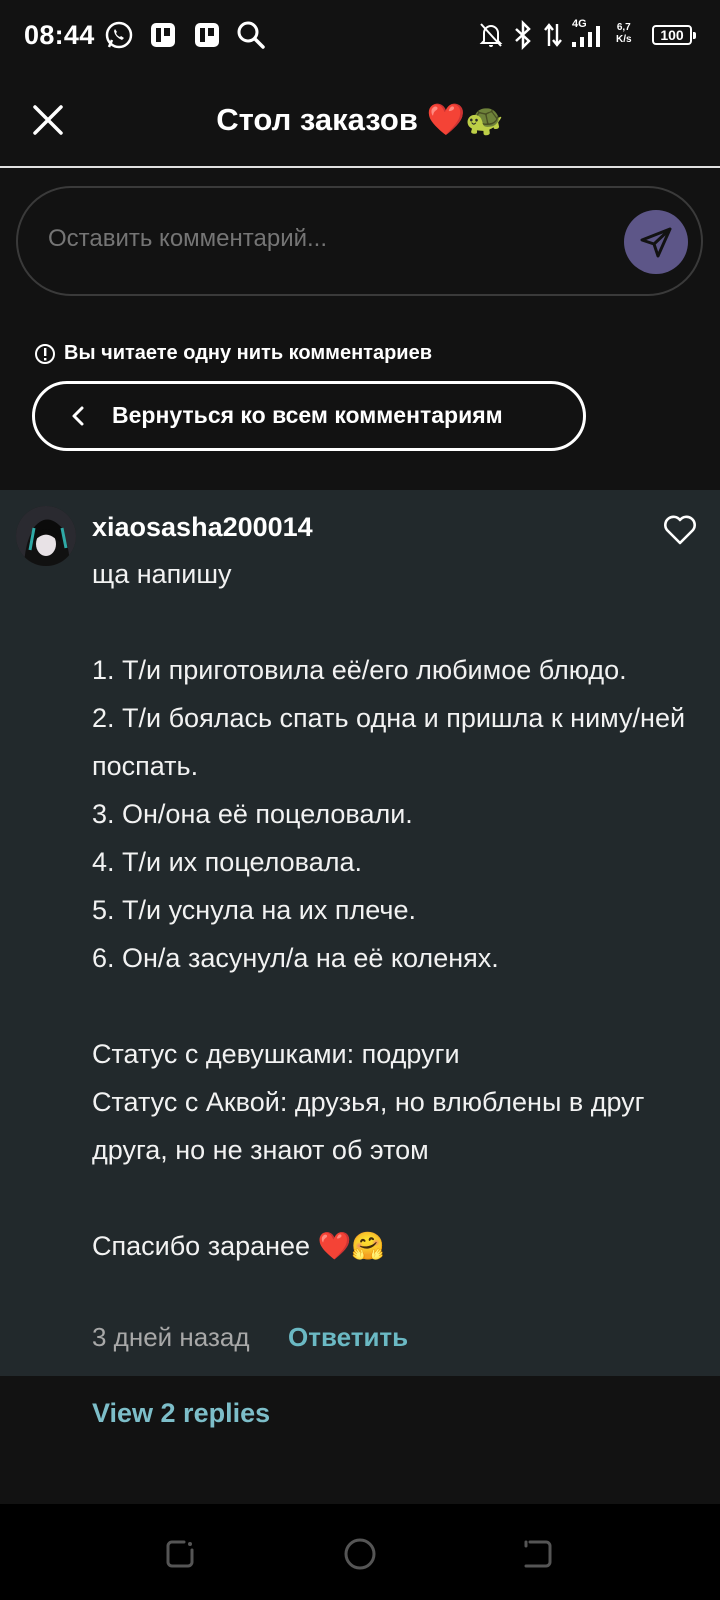  Describe the element at coordinates (674, 35) in the screenshot. I see `battery-indicator: 100` at that location.